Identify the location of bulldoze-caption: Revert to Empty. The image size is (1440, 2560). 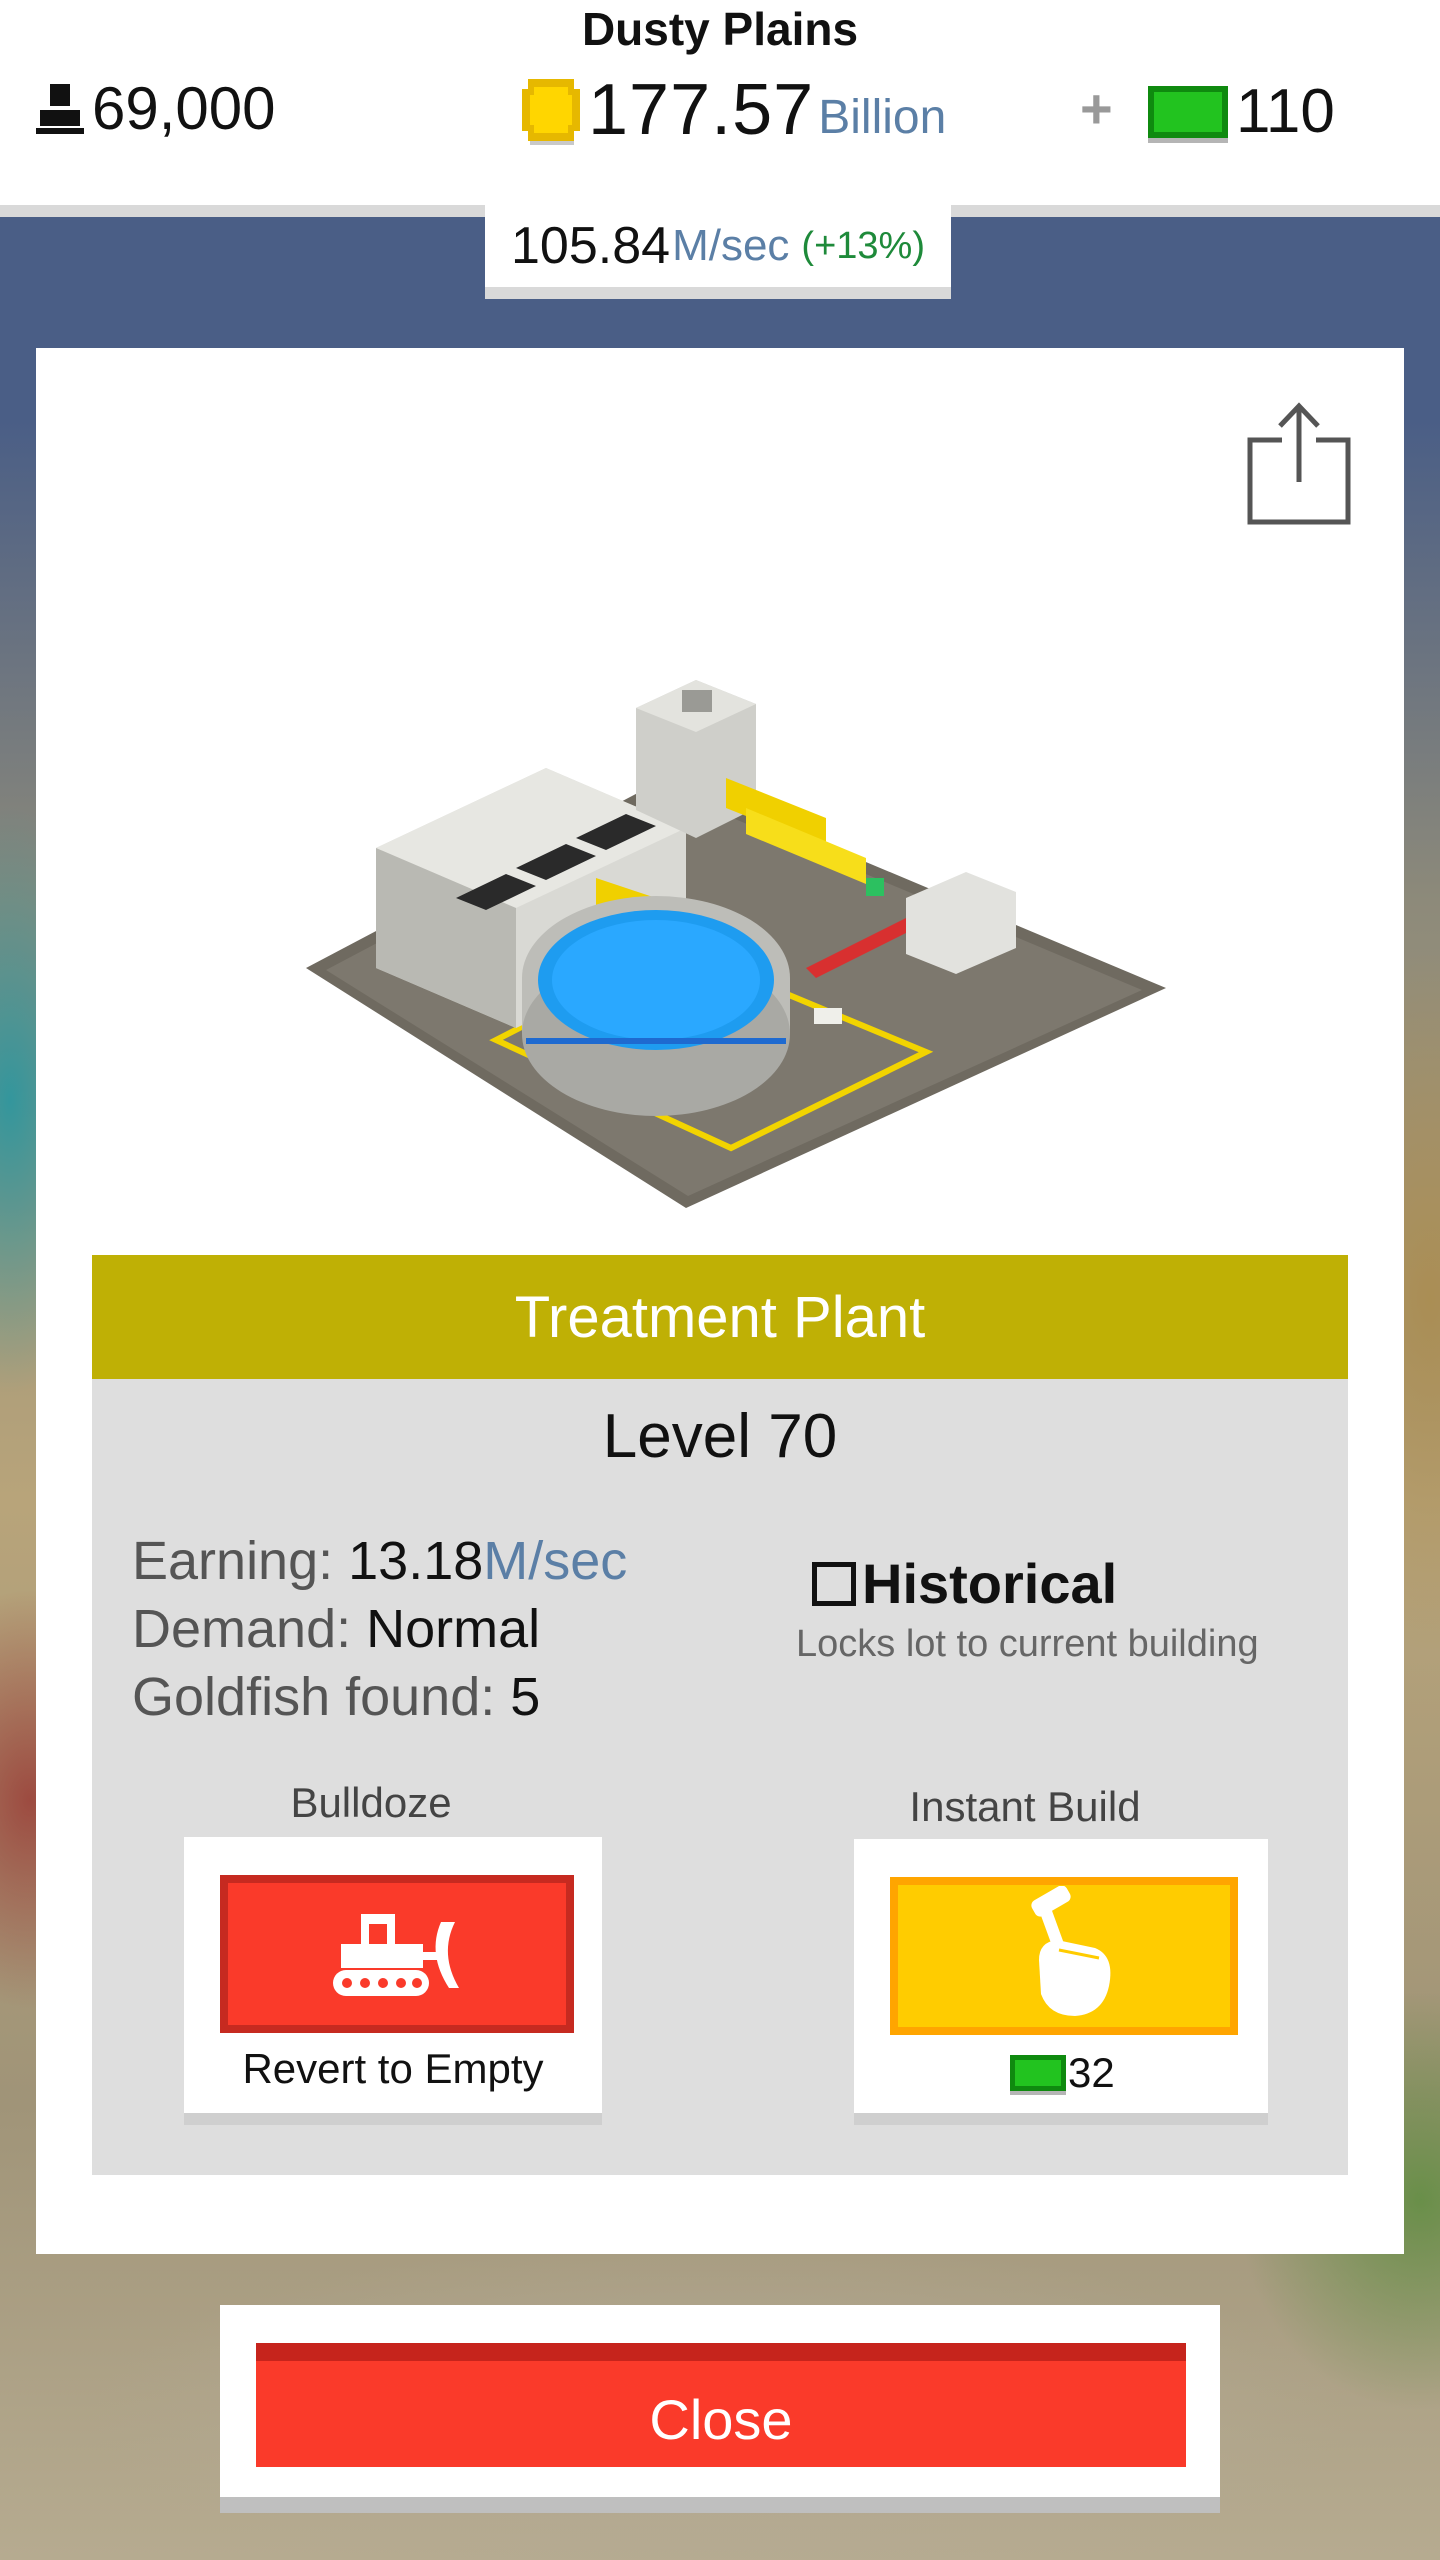
(393, 2068).